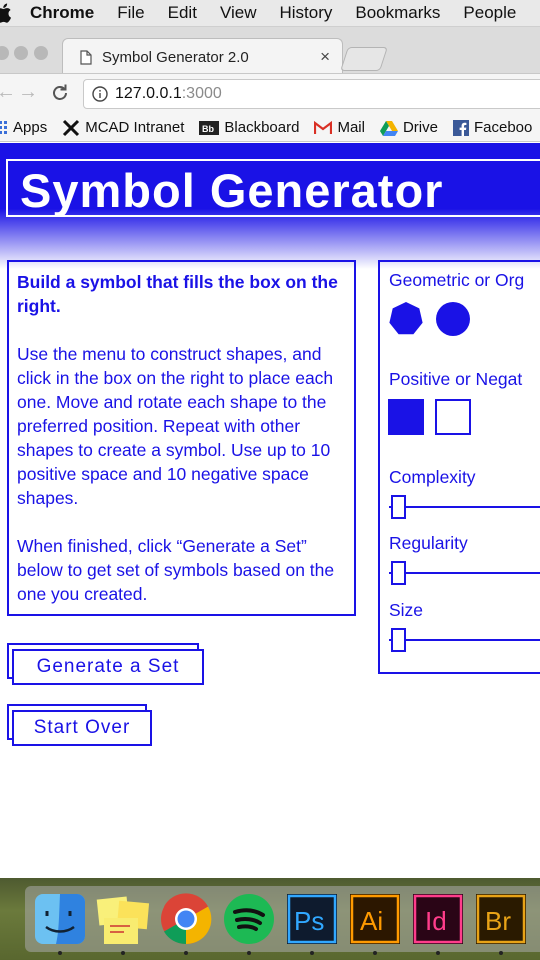 The height and width of the screenshot is (960, 540). I want to click on bookmark-label: Faceboo, so click(503, 127).